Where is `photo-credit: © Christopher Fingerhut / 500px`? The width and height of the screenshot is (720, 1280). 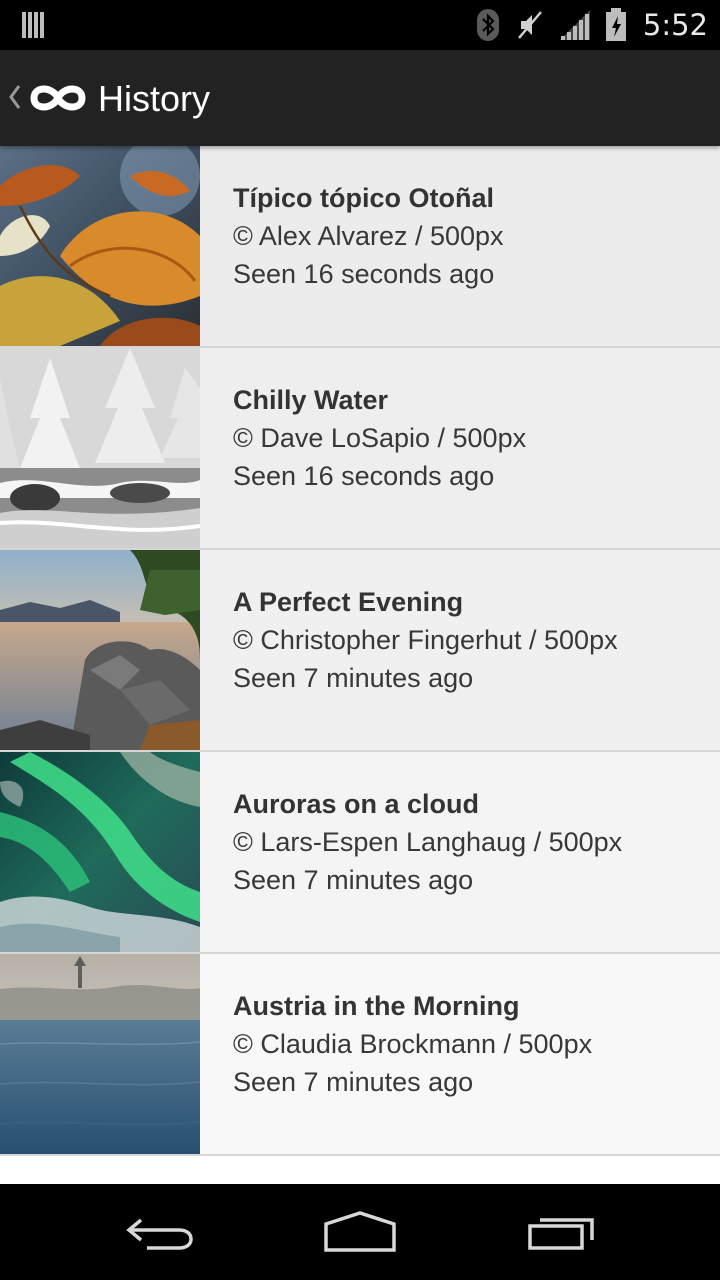 photo-credit: © Christopher Fingerhut / 500px is located at coordinates (425, 640).